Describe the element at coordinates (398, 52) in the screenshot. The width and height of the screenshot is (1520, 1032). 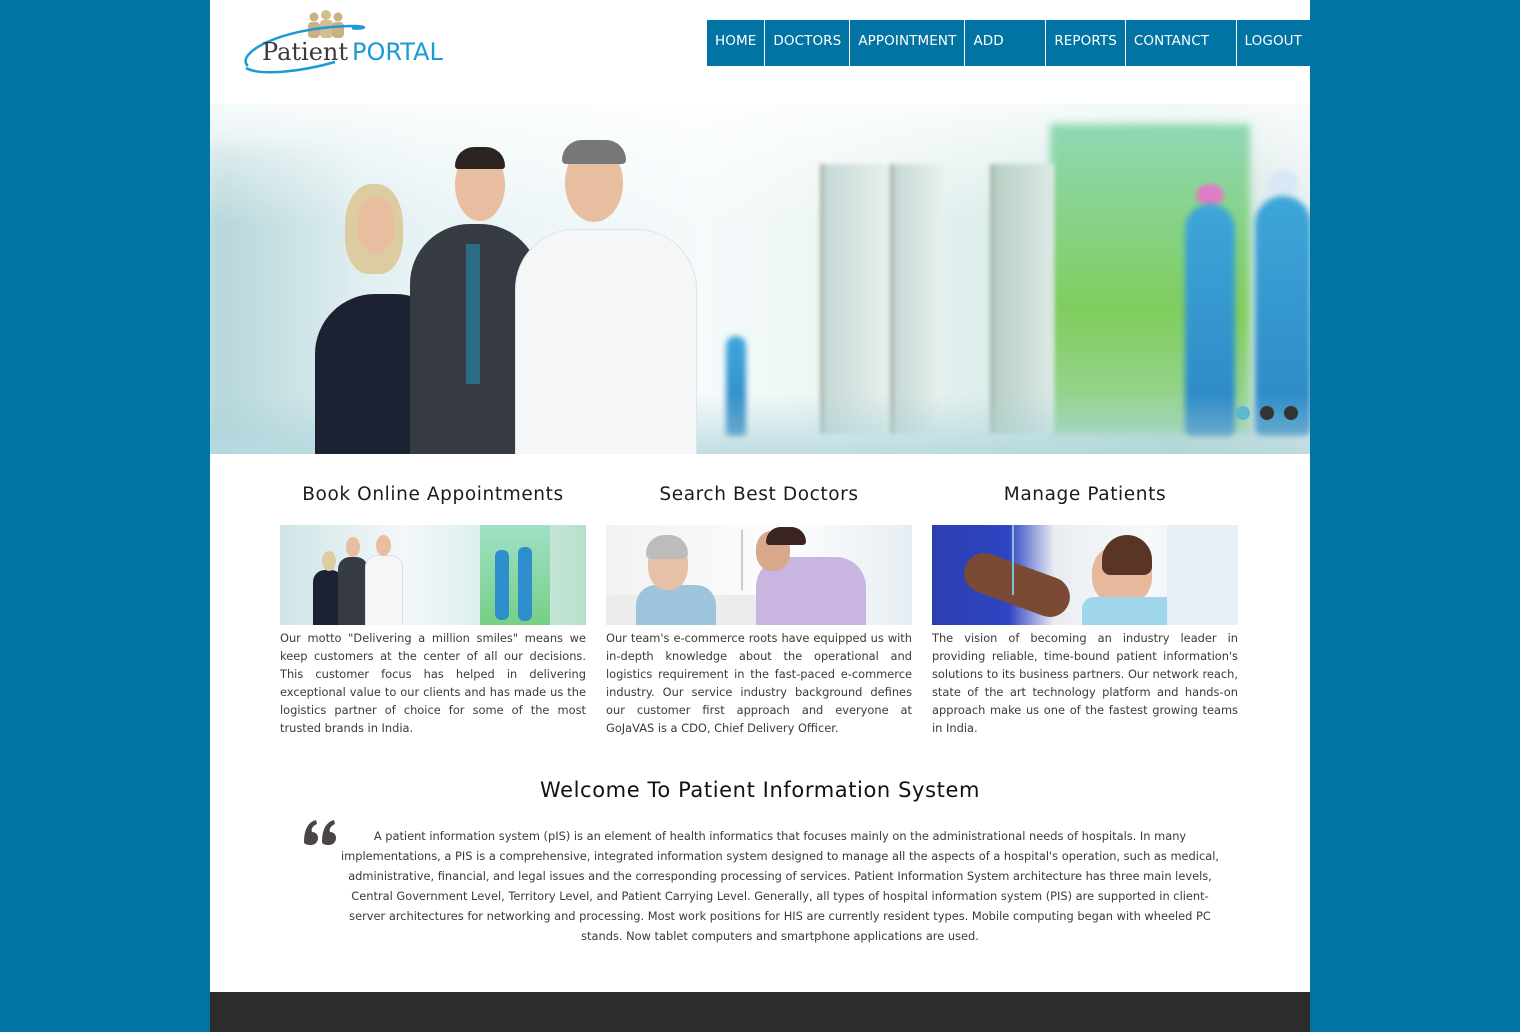
I see `logo-text-portal: PORTAL` at that location.